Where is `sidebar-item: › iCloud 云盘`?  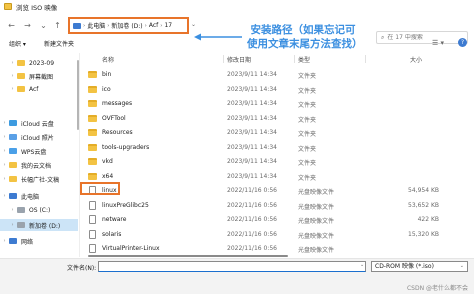
sidebar-item: › iCloud 云盘 is located at coordinates (39, 123).